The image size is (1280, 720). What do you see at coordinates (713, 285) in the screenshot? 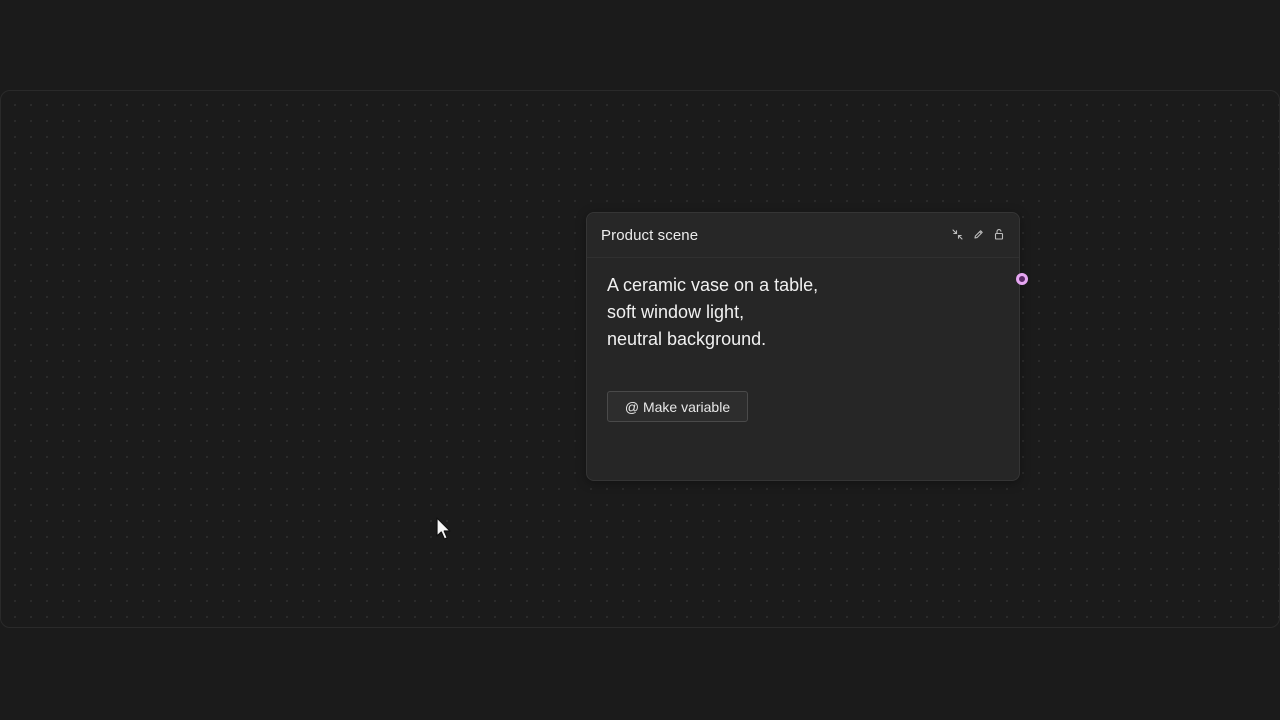
I see `prompt-line: A ceramic vase on a table,` at bounding box center [713, 285].